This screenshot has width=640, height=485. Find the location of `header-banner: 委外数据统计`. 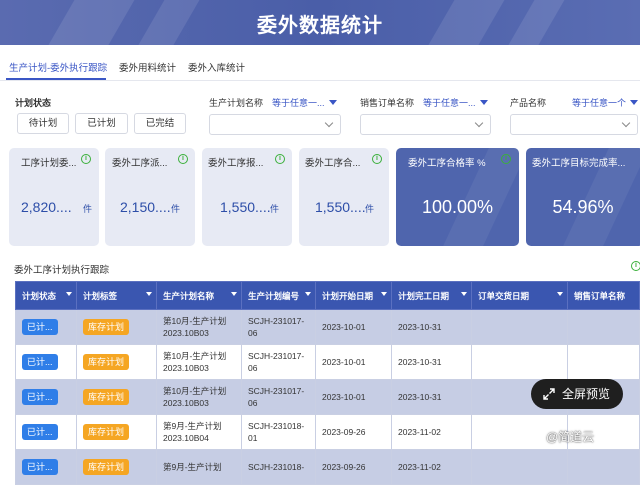

header-banner: 委外数据统计 is located at coordinates (320, 22).